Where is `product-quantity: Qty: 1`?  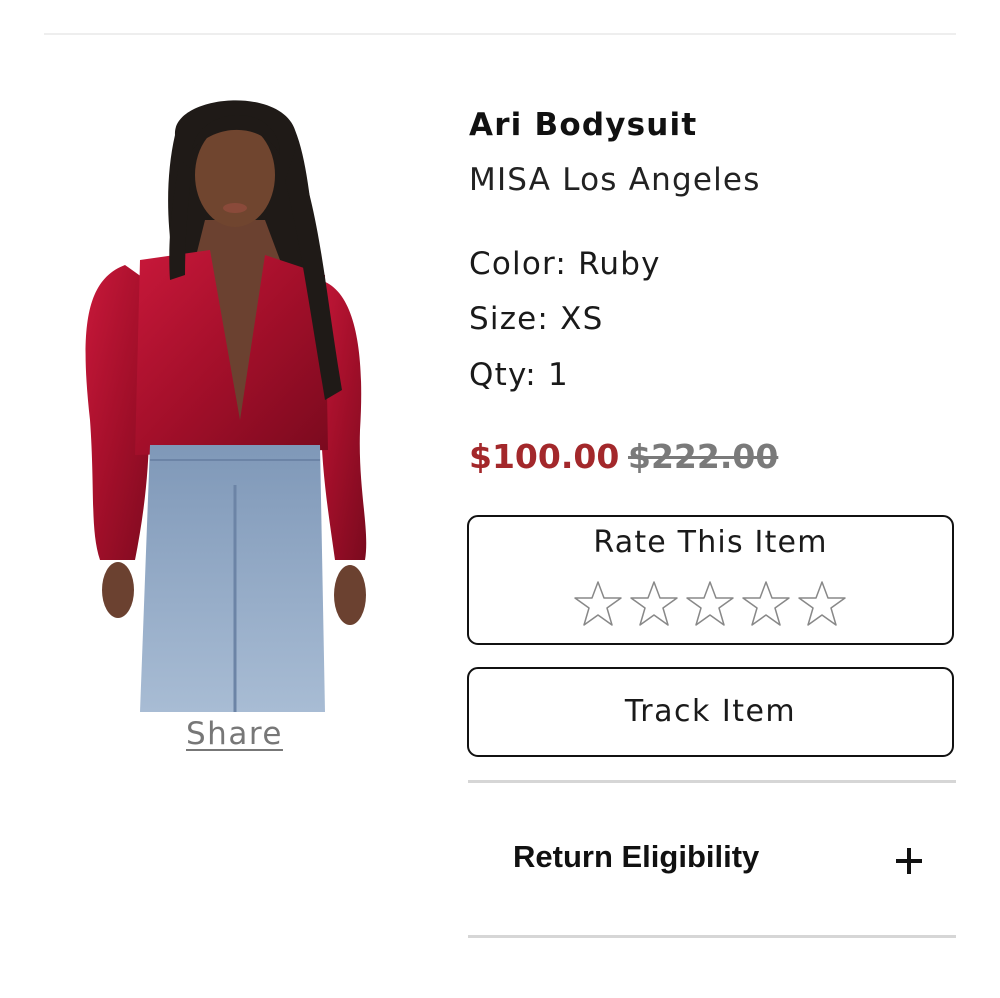 product-quantity: Qty: 1 is located at coordinates (519, 375).